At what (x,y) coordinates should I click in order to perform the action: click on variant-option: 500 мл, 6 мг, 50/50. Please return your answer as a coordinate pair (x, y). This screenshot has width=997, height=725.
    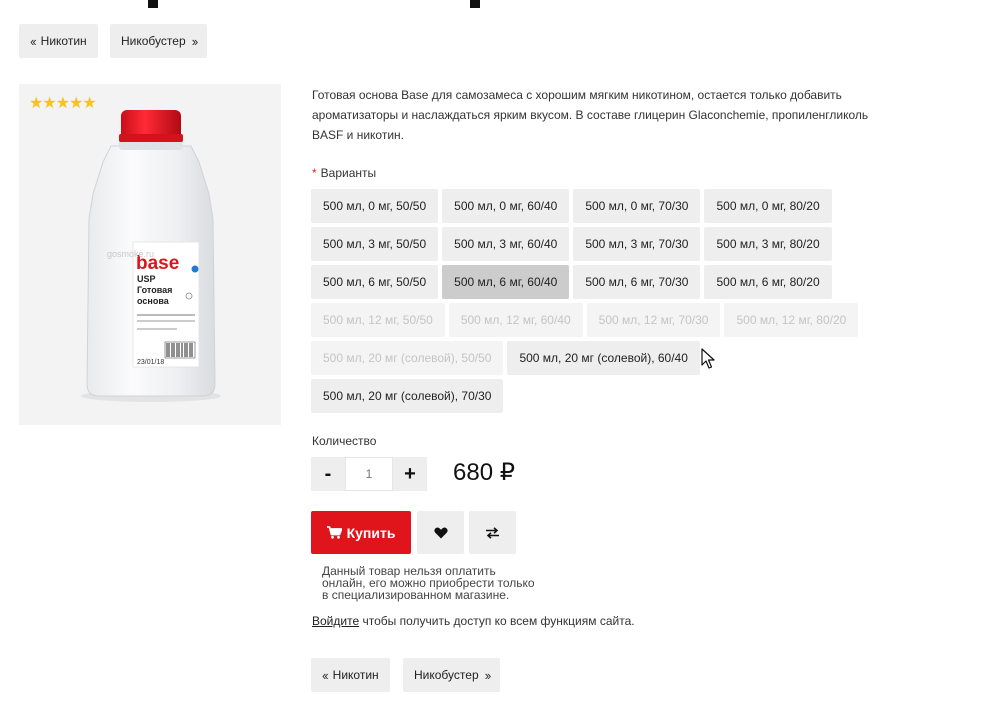
    Looking at the image, I should click on (375, 282).